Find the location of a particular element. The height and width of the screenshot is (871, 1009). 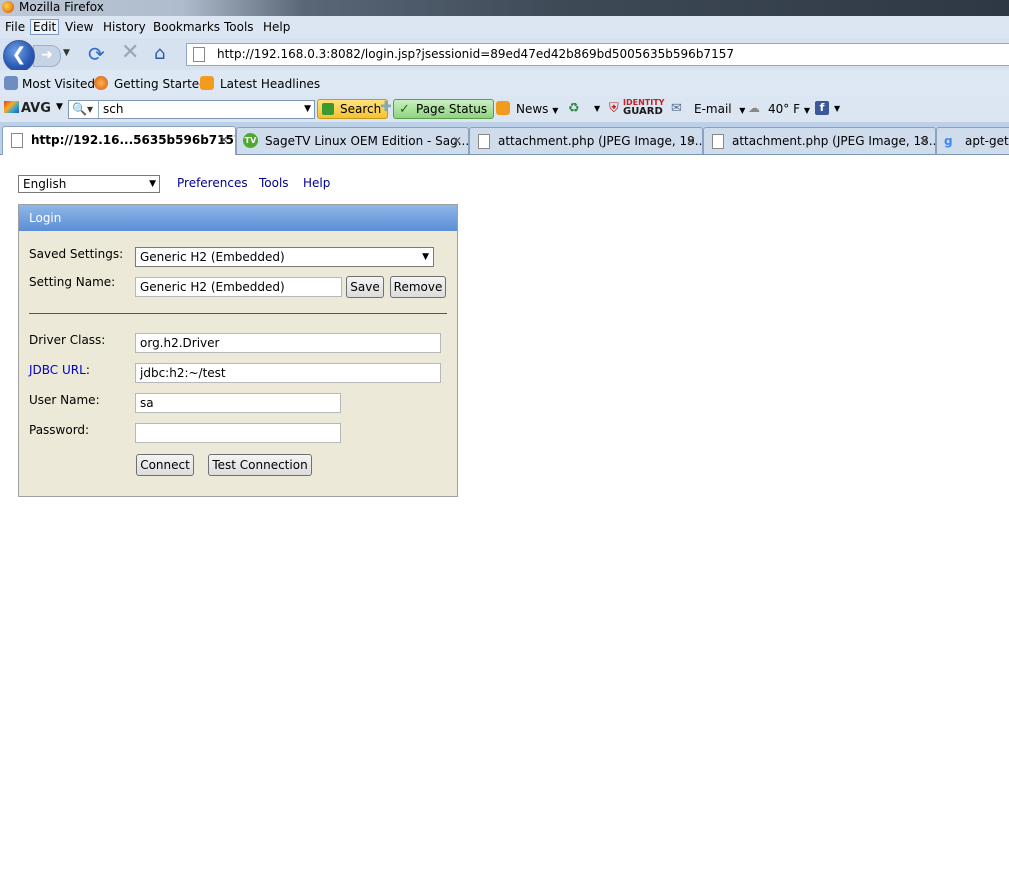

jdbc-url-value: jdbc:h2:~/test is located at coordinates (183, 373).